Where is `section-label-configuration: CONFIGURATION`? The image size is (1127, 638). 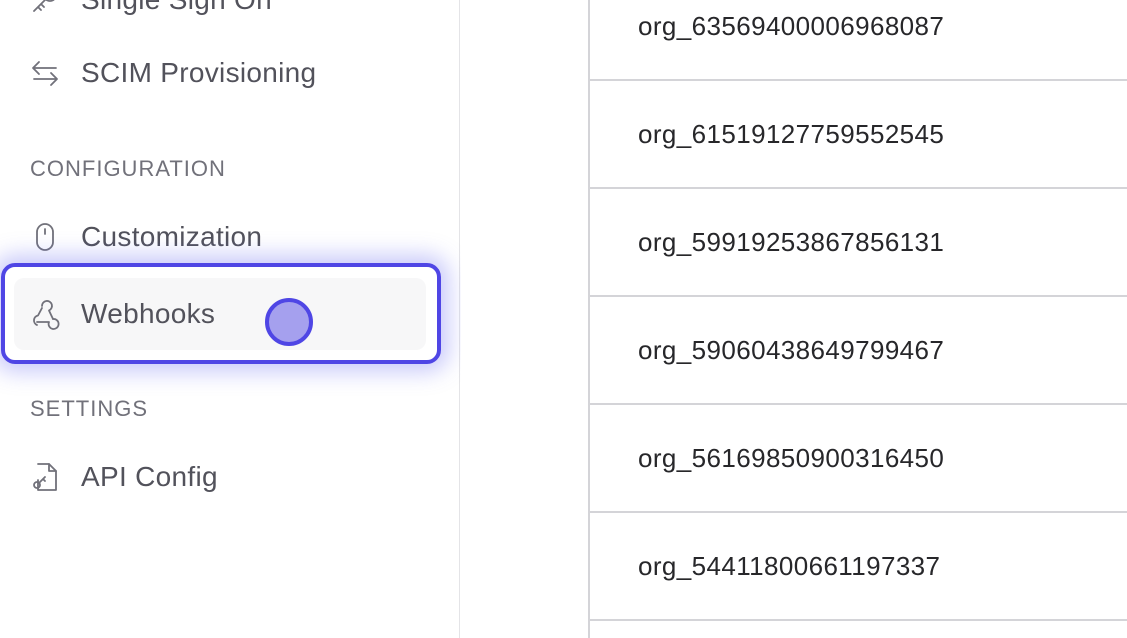
section-label-configuration: CONFIGURATION is located at coordinates (128, 168).